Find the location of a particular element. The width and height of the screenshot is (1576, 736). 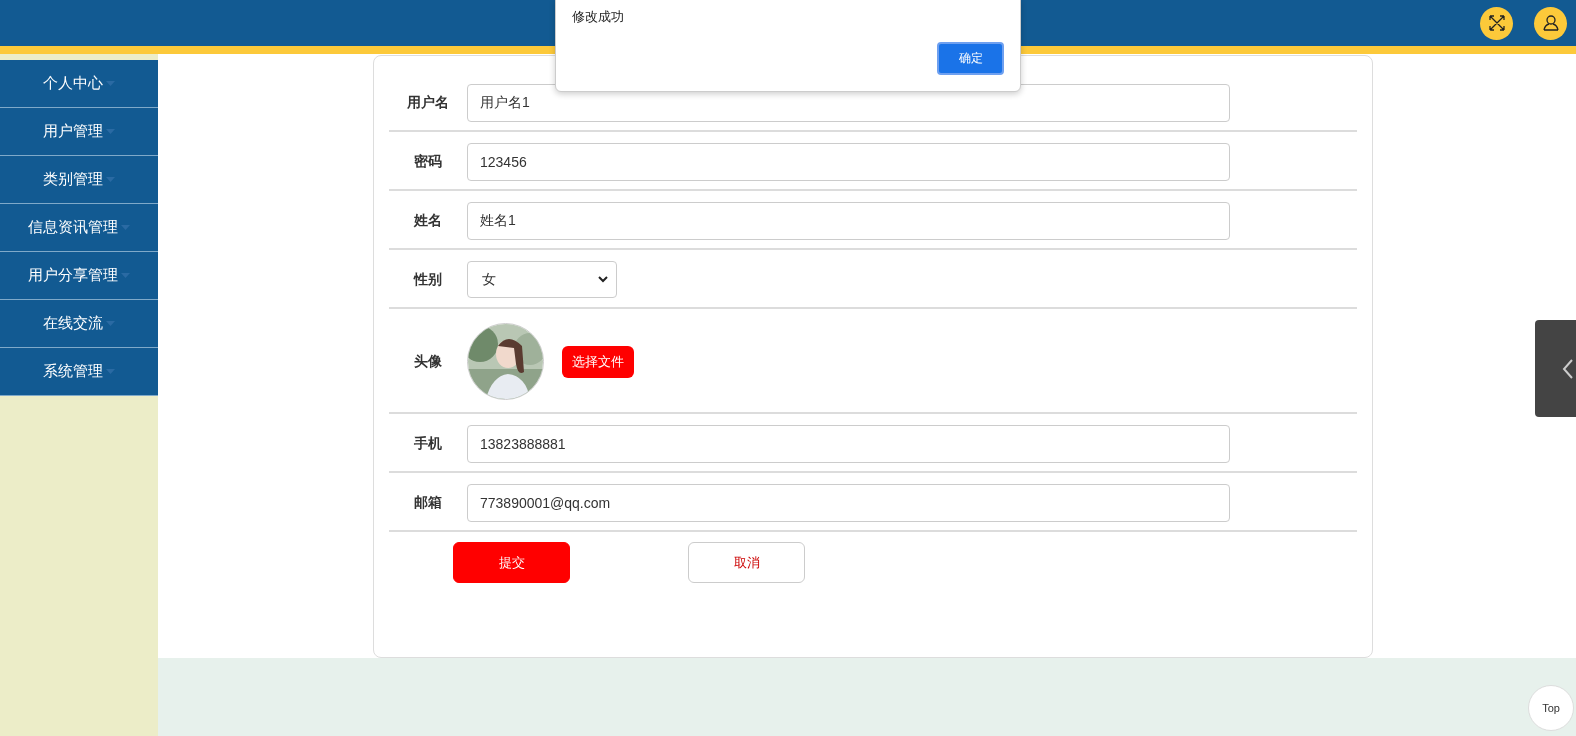

text-field: 123456 is located at coordinates (848, 161).